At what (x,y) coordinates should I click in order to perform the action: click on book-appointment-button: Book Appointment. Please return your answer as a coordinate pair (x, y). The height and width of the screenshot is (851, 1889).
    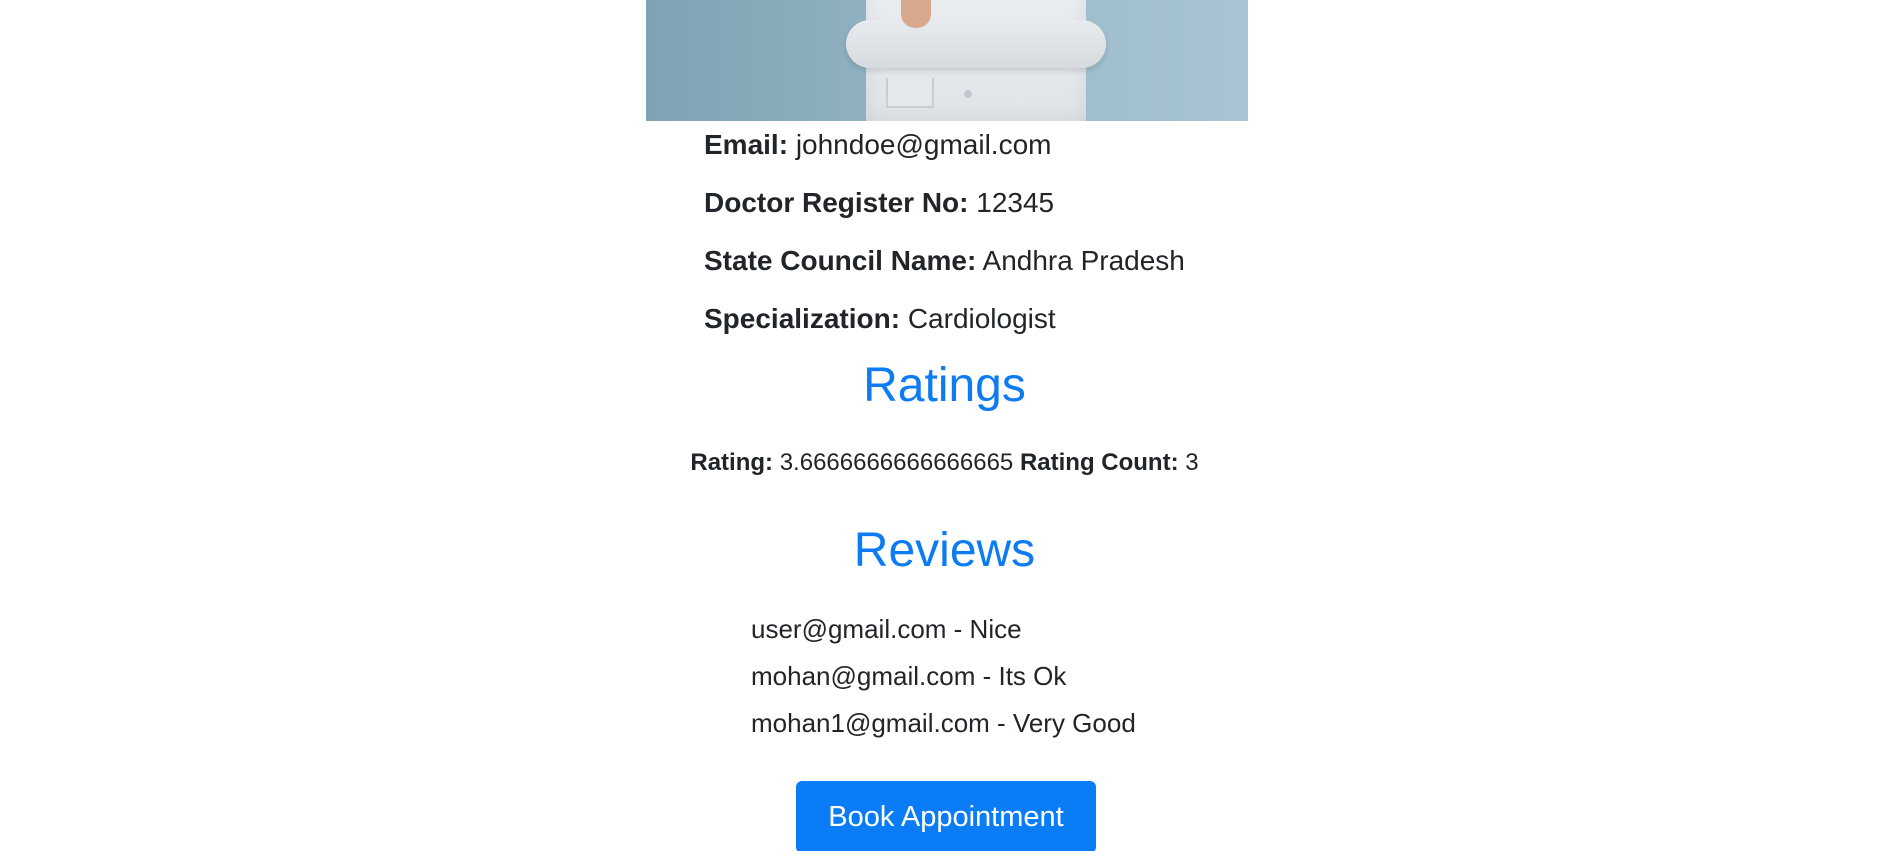
    Looking at the image, I should click on (946, 816).